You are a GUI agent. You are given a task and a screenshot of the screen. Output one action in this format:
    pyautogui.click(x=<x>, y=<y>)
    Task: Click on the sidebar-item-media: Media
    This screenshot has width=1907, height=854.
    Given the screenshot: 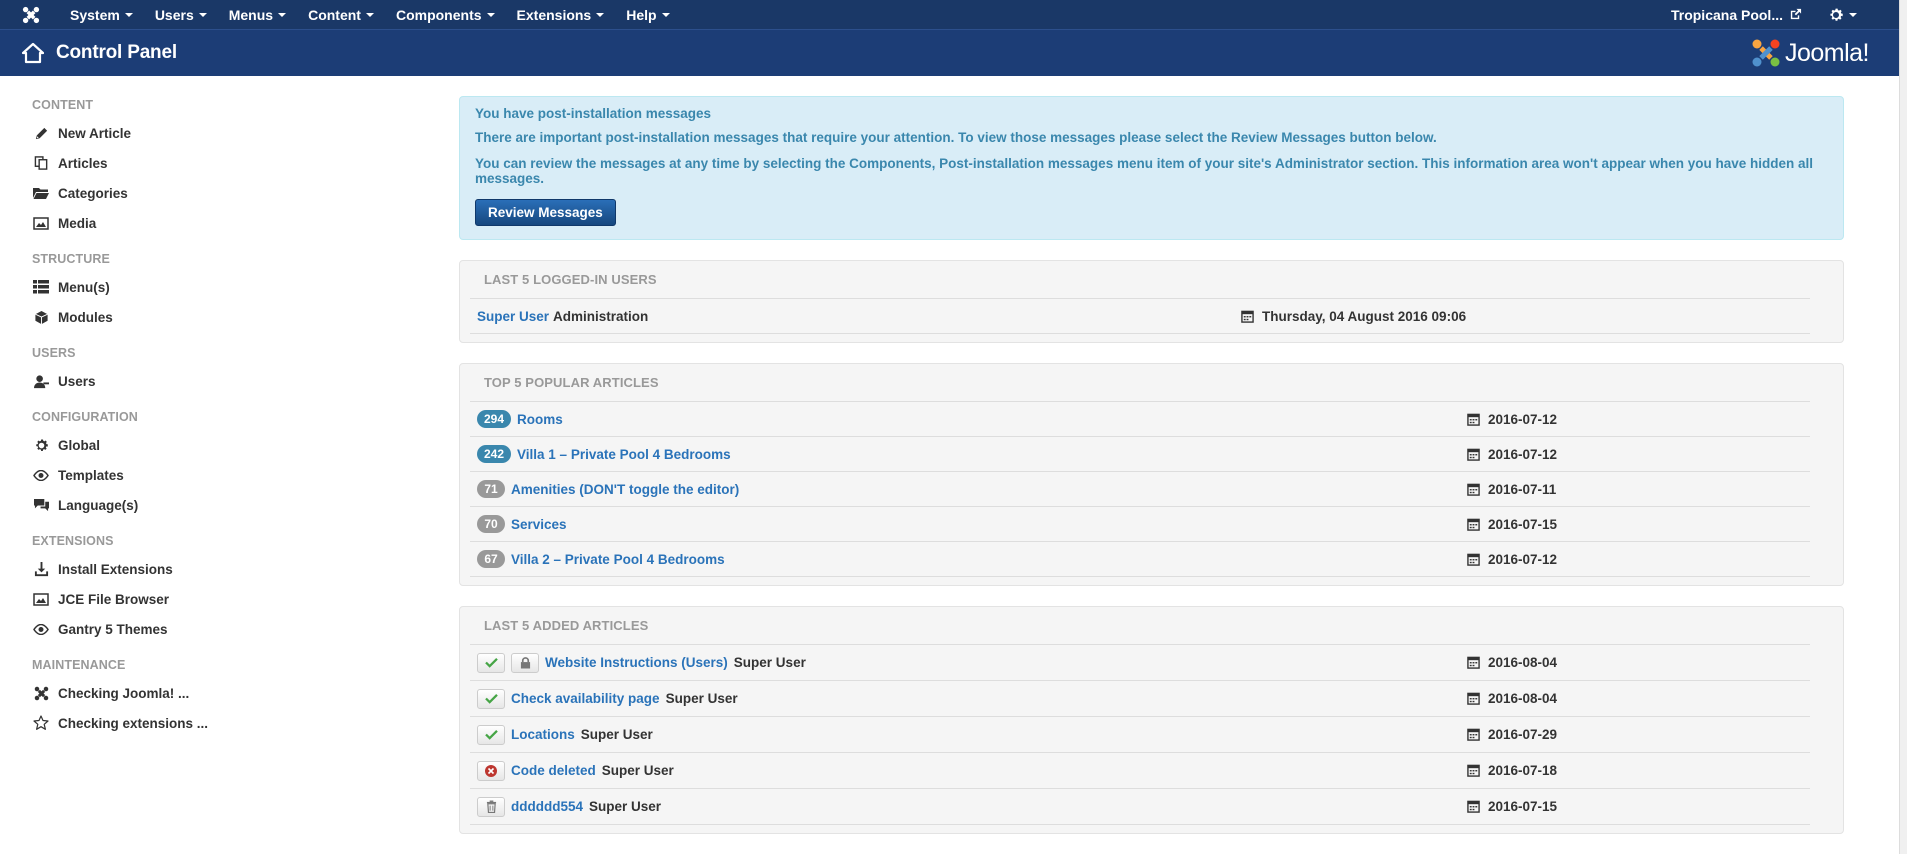 What is the action you would take?
    pyautogui.click(x=197, y=223)
    